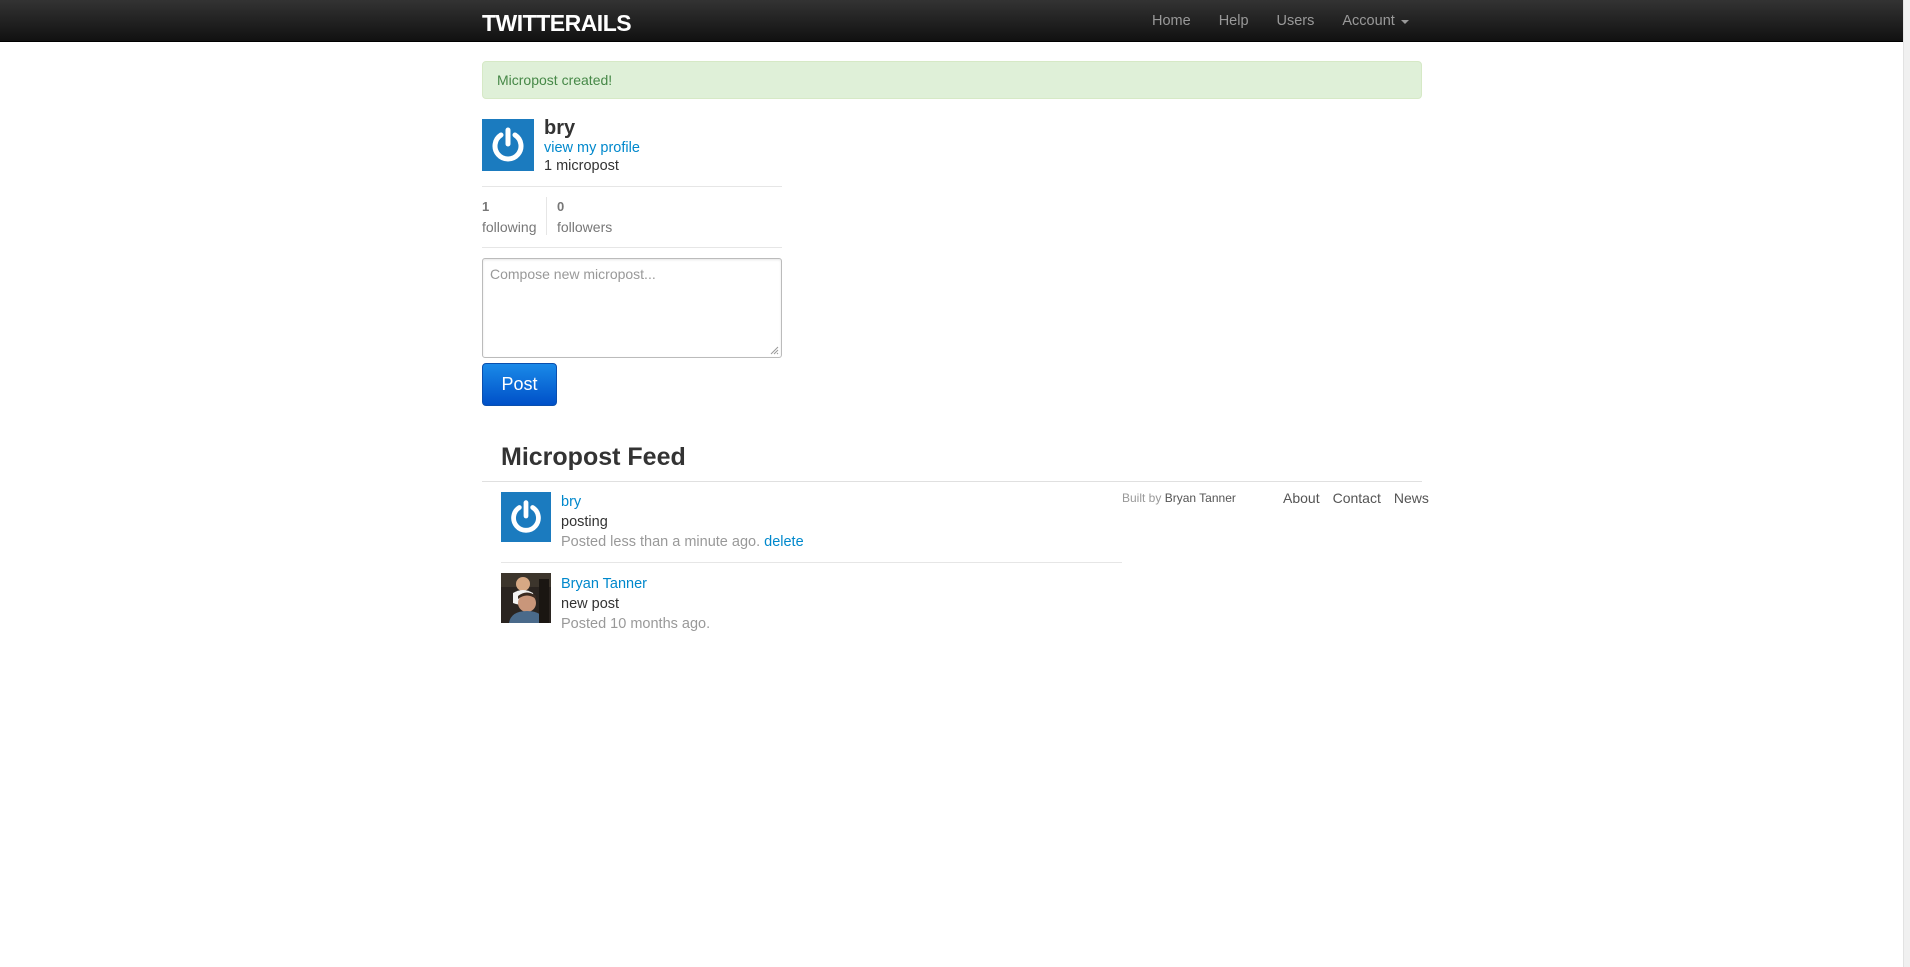  What do you see at coordinates (546, 216) in the screenshot?
I see `stats-divider` at bounding box center [546, 216].